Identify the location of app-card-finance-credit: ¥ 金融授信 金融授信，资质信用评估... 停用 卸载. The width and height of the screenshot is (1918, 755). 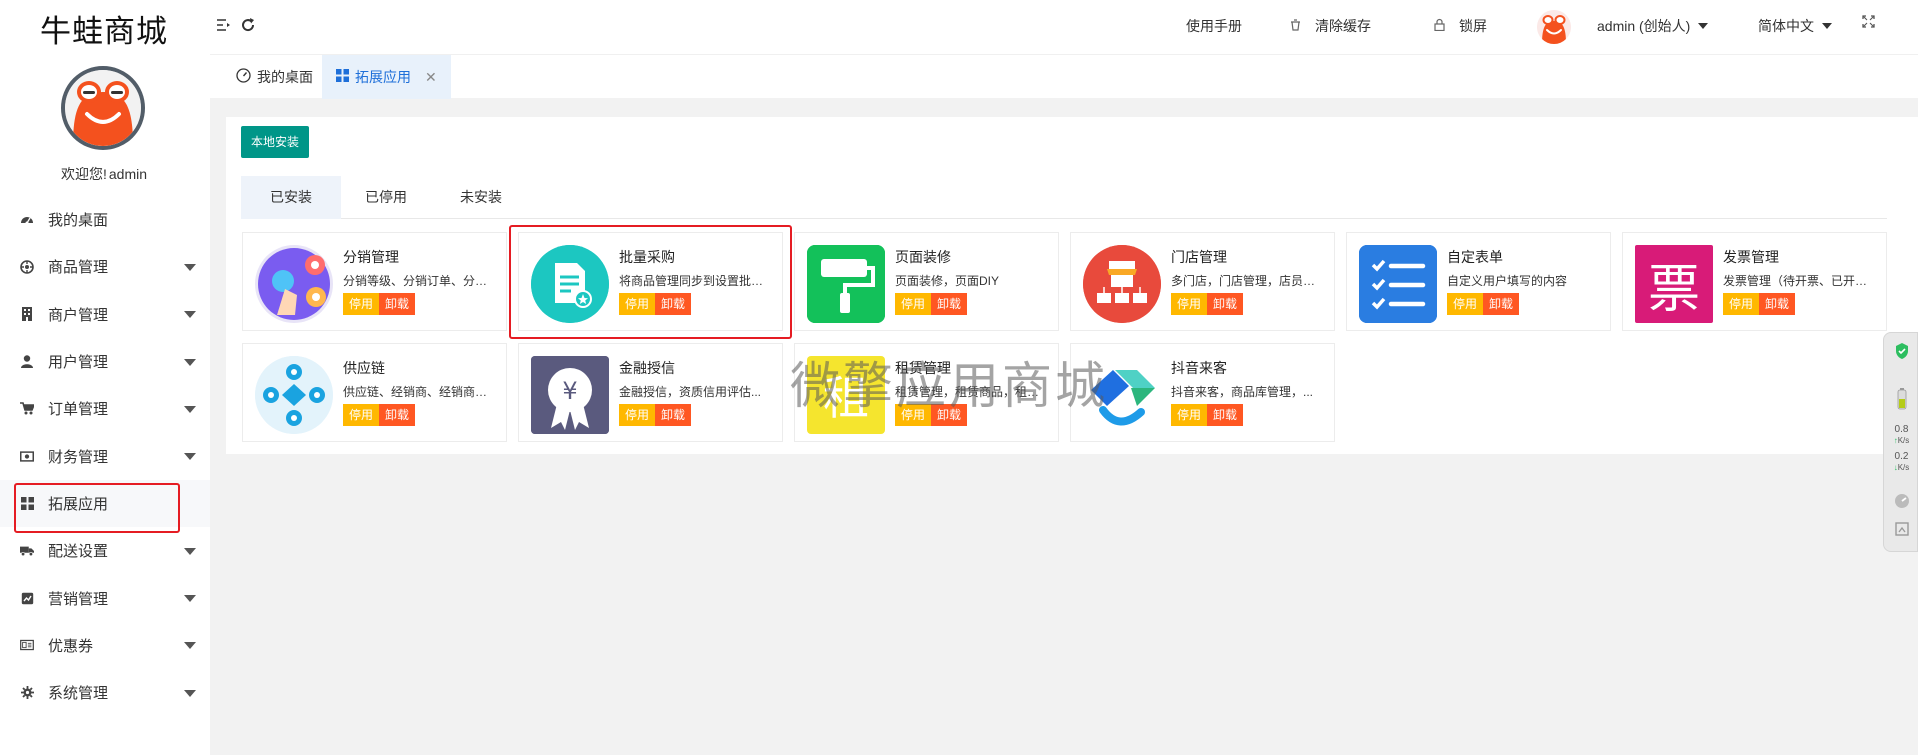
(650, 392).